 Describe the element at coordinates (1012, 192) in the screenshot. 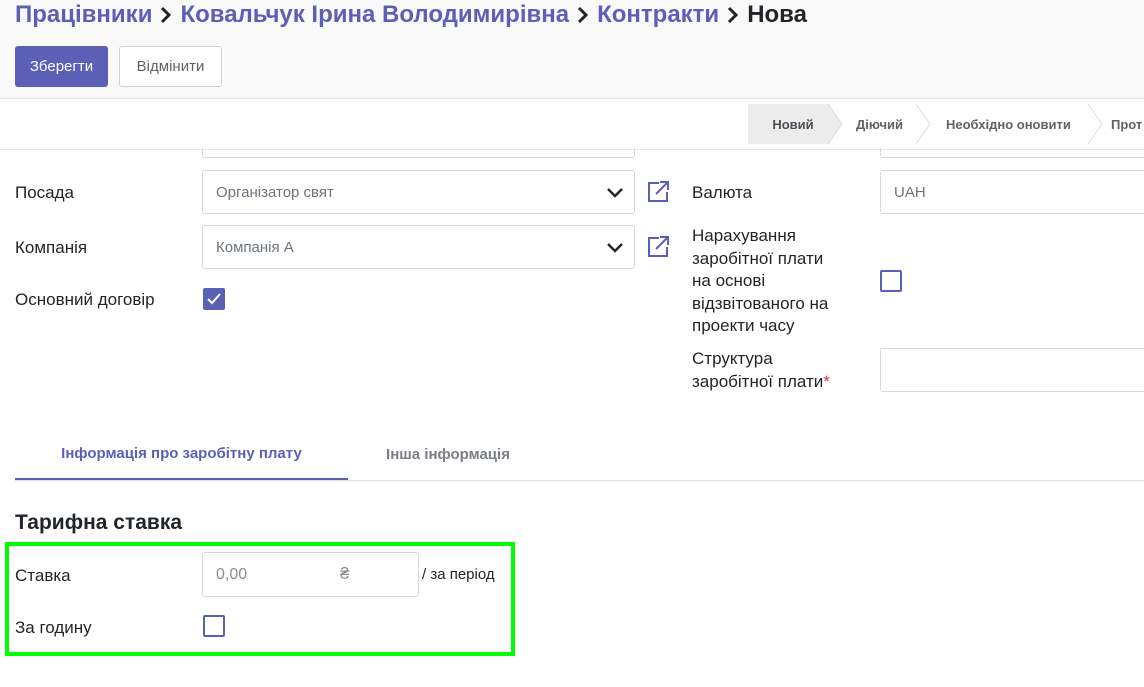

I see `currency-field: UAH` at that location.